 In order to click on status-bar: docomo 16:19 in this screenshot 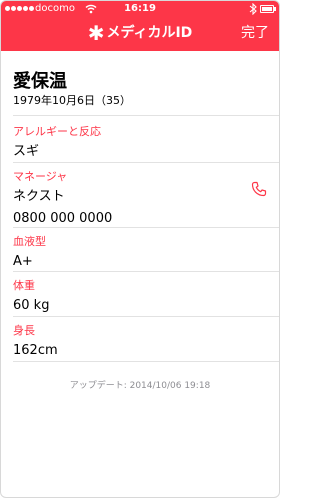, I will do `click(140, 9)`.